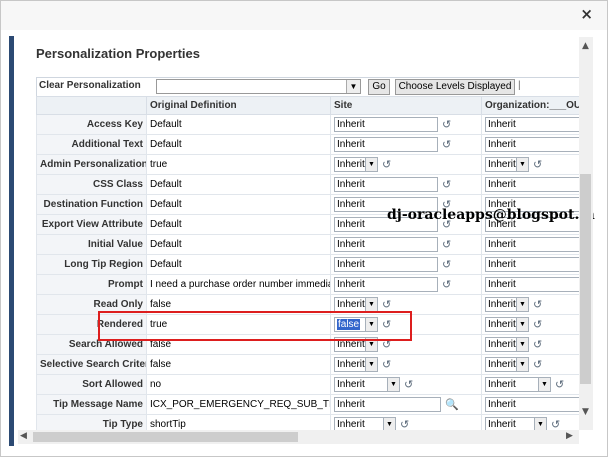  What do you see at coordinates (455, 87) in the screenshot?
I see `choose-levels-button: Choose Levels Displayed` at bounding box center [455, 87].